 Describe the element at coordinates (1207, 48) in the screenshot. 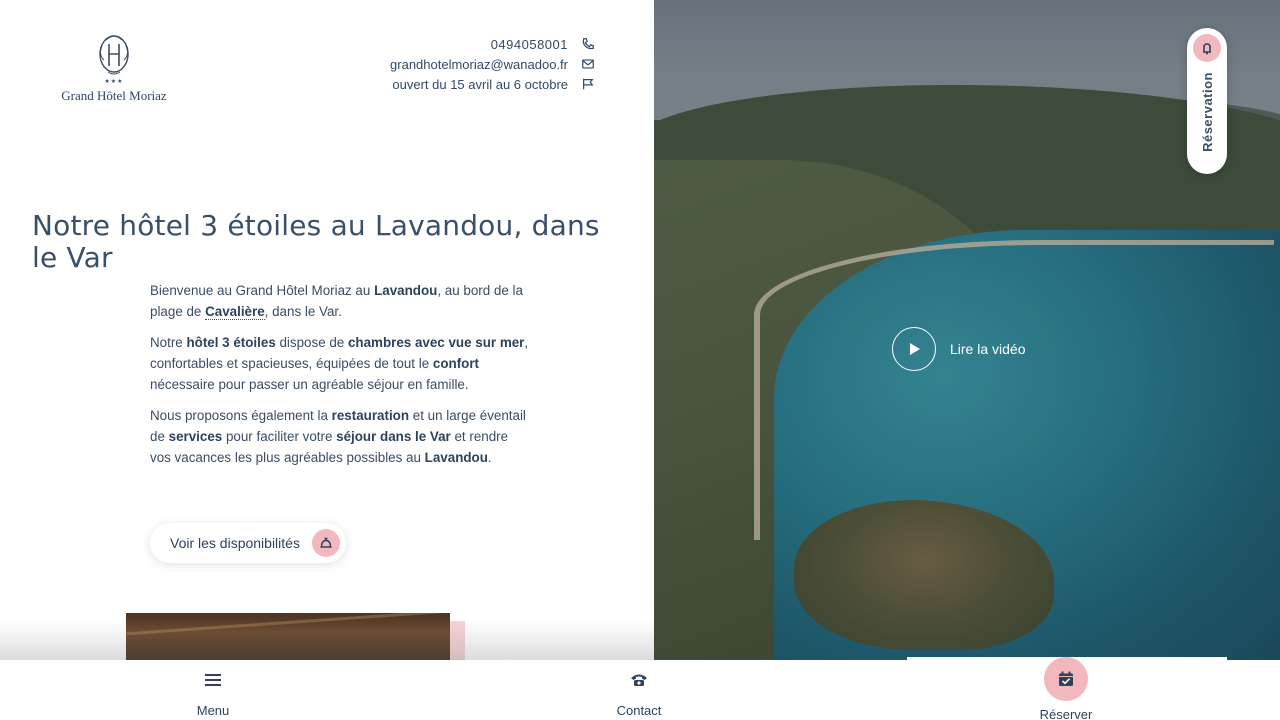

I see `bell-icon` at that location.